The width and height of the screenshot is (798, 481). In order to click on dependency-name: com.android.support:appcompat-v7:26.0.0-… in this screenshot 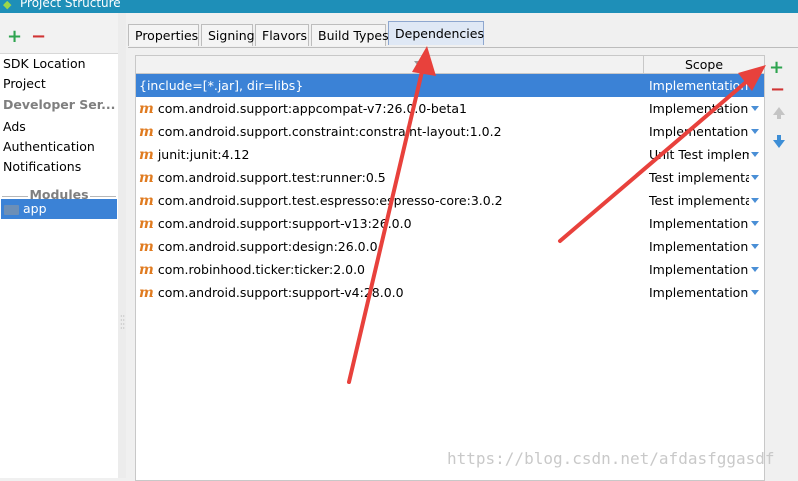, I will do `click(312, 108)`.